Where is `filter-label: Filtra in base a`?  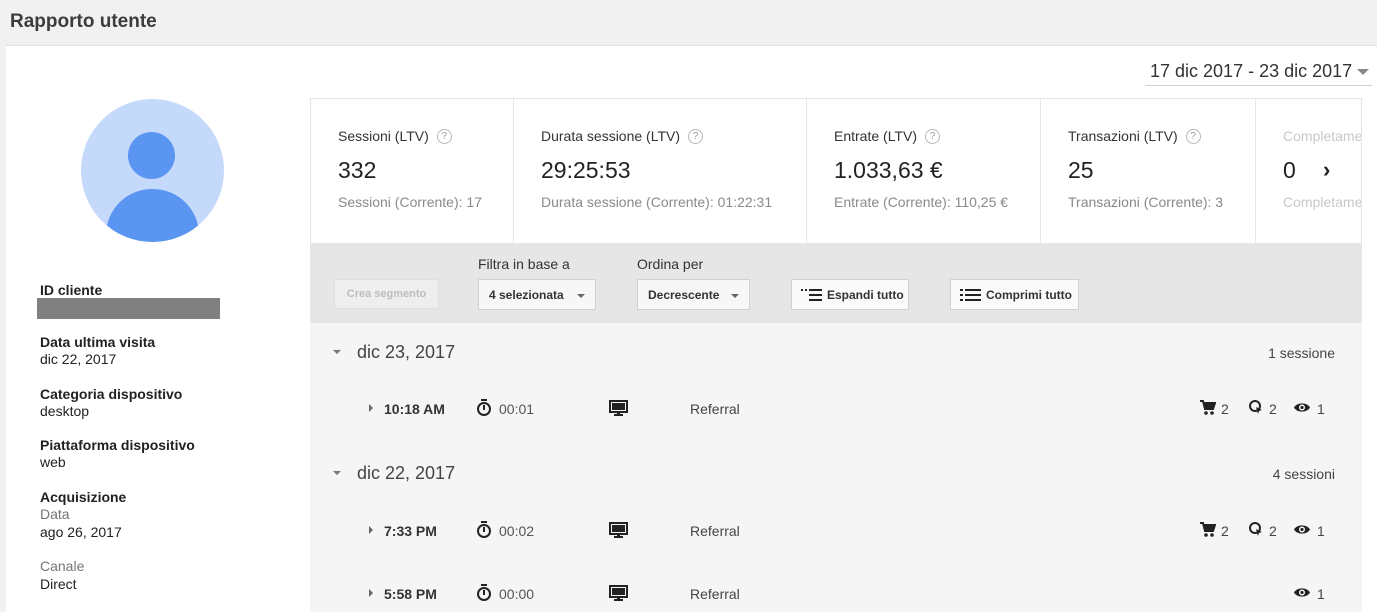
filter-label: Filtra in base a is located at coordinates (524, 264).